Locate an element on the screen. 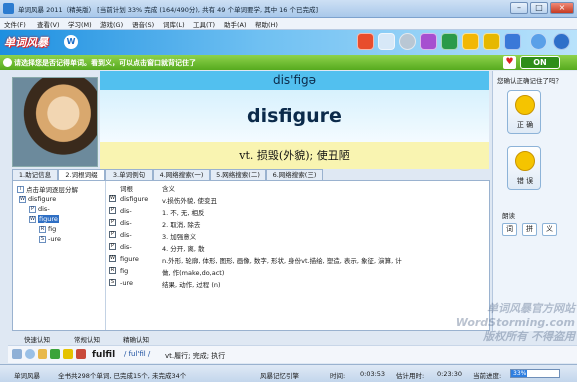 The image size is (577, 382). row-root: disfigure is located at coordinates (134, 199).